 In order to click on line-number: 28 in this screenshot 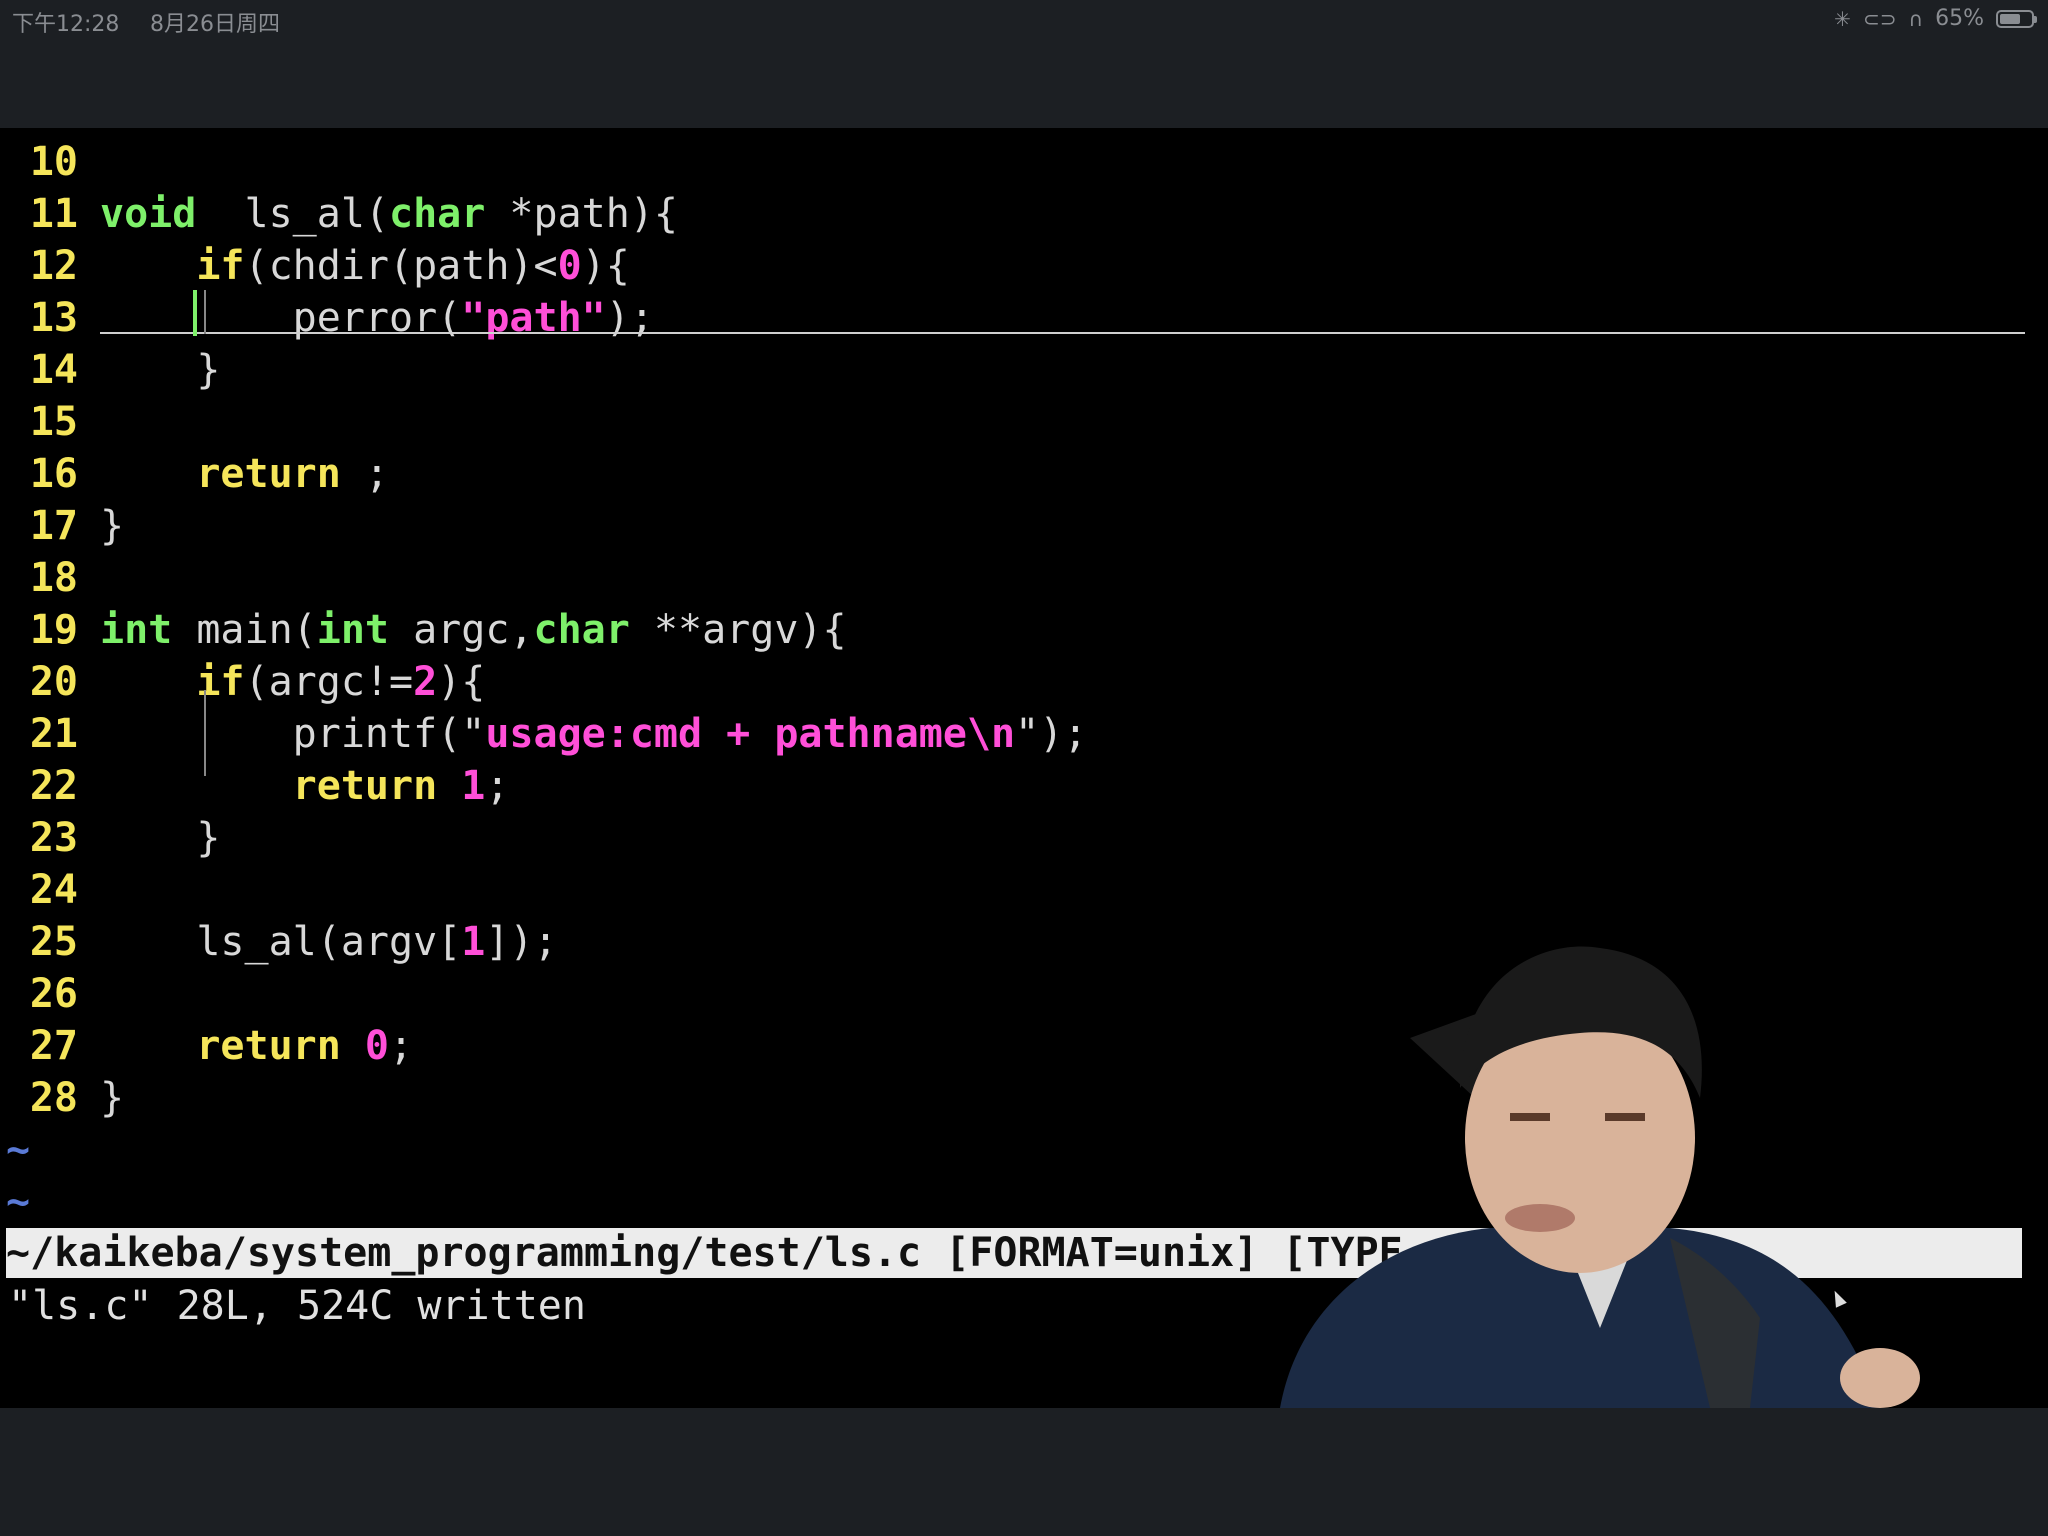, I will do `click(53, 1098)`.